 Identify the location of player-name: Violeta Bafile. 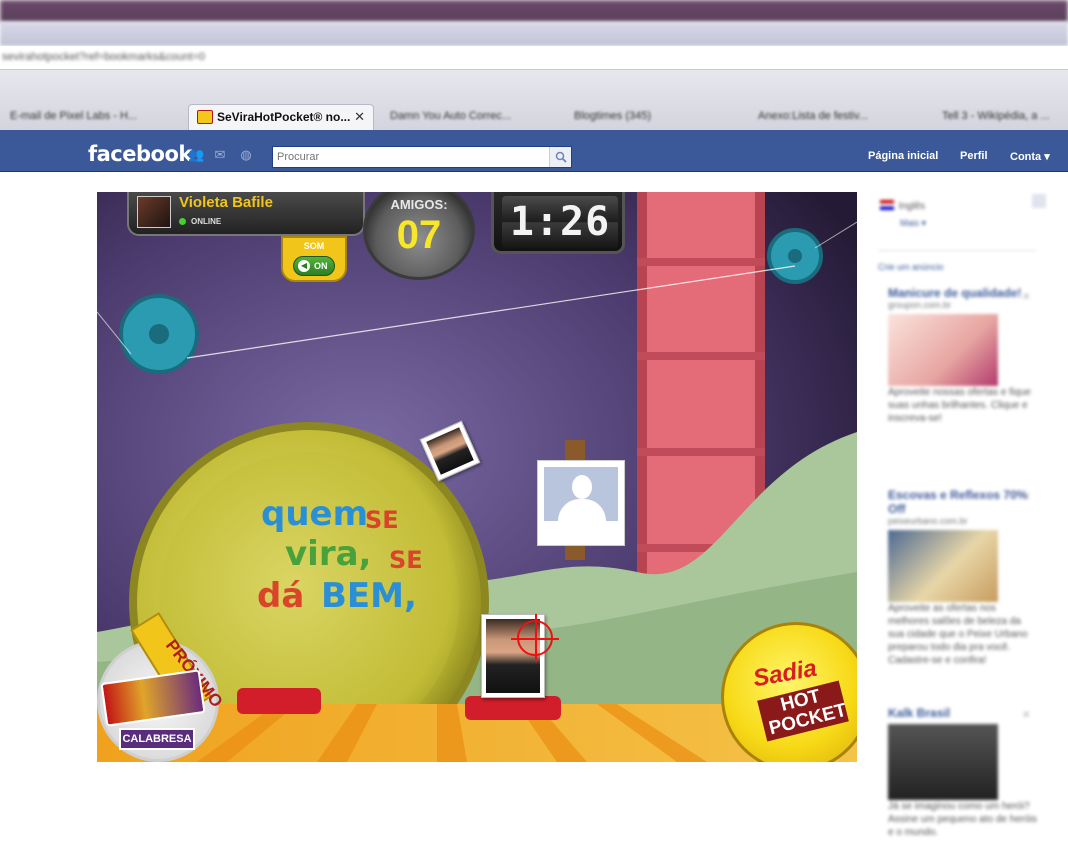
(226, 202).